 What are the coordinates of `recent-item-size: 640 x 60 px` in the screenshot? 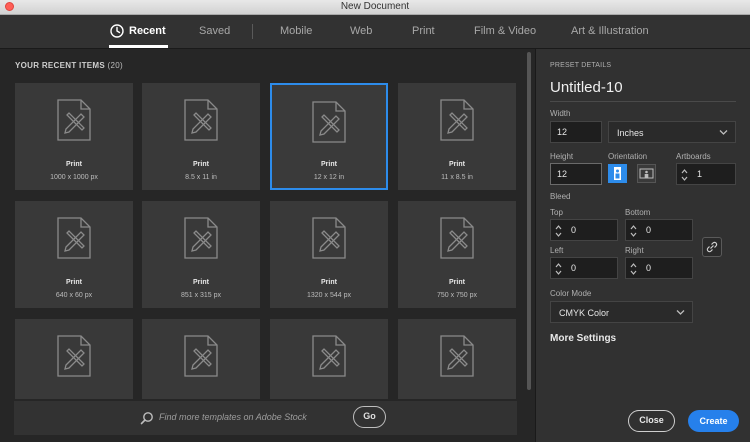 It's located at (74, 295).